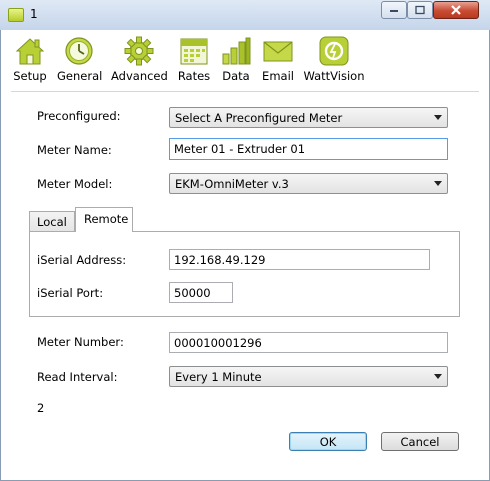 This screenshot has height=481, width=490. What do you see at coordinates (41, 408) in the screenshot?
I see `status-text: 2` at bounding box center [41, 408].